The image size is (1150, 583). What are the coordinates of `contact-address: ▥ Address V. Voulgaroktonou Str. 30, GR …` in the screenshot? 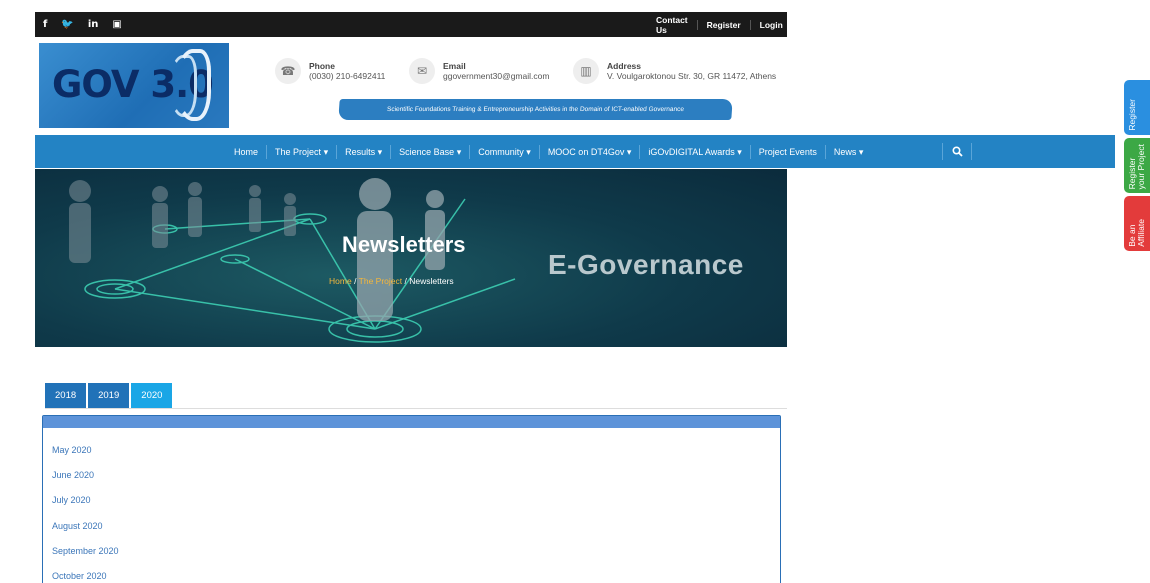 It's located at (674, 71).